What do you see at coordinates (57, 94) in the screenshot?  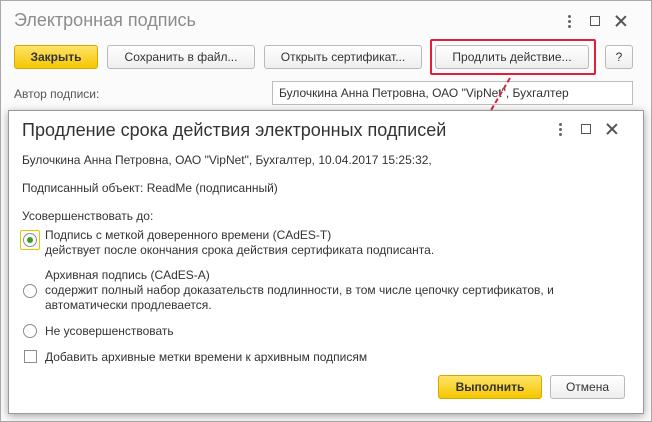 I see `author-label: Автор подписи:` at bounding box center [57, 94].